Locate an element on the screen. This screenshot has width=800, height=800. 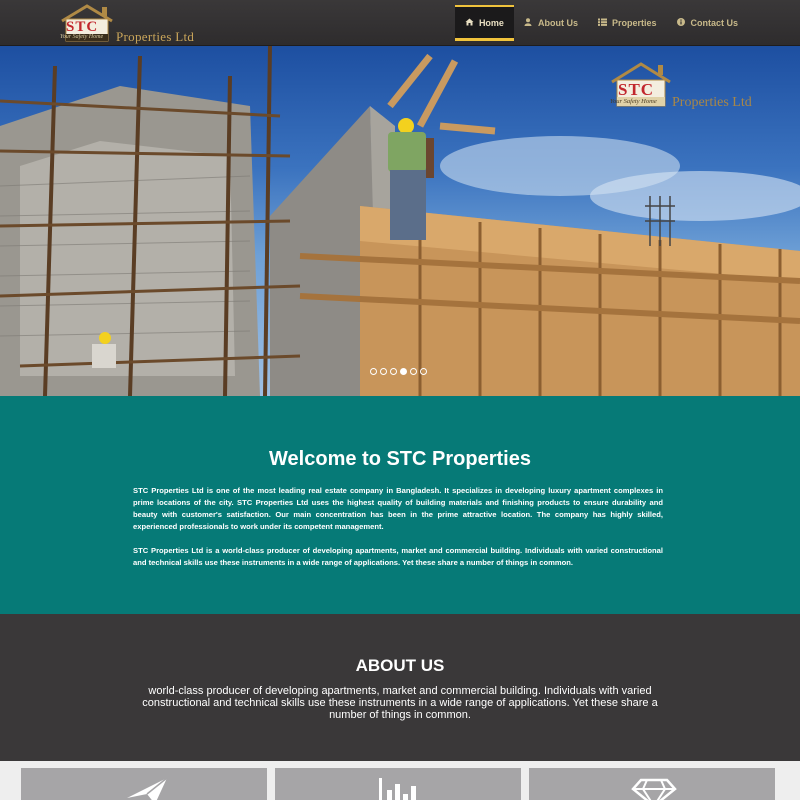
carousel-indicators is located at coordinates (398, 371).